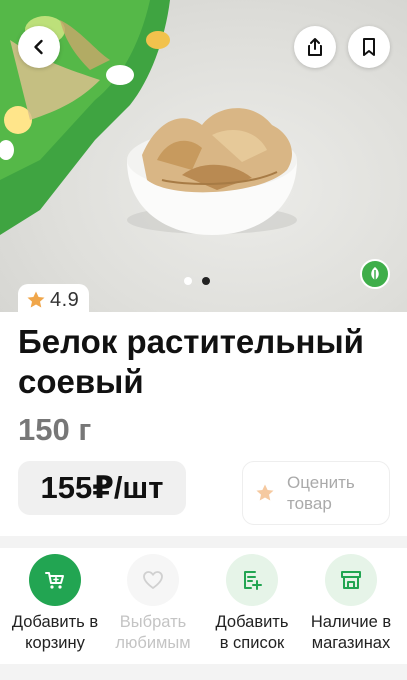  What do you see at coordinates (252, 632) in the screenshot?
I see `add-to-list-label: Добавить в список` at bounding box center [252, 632].